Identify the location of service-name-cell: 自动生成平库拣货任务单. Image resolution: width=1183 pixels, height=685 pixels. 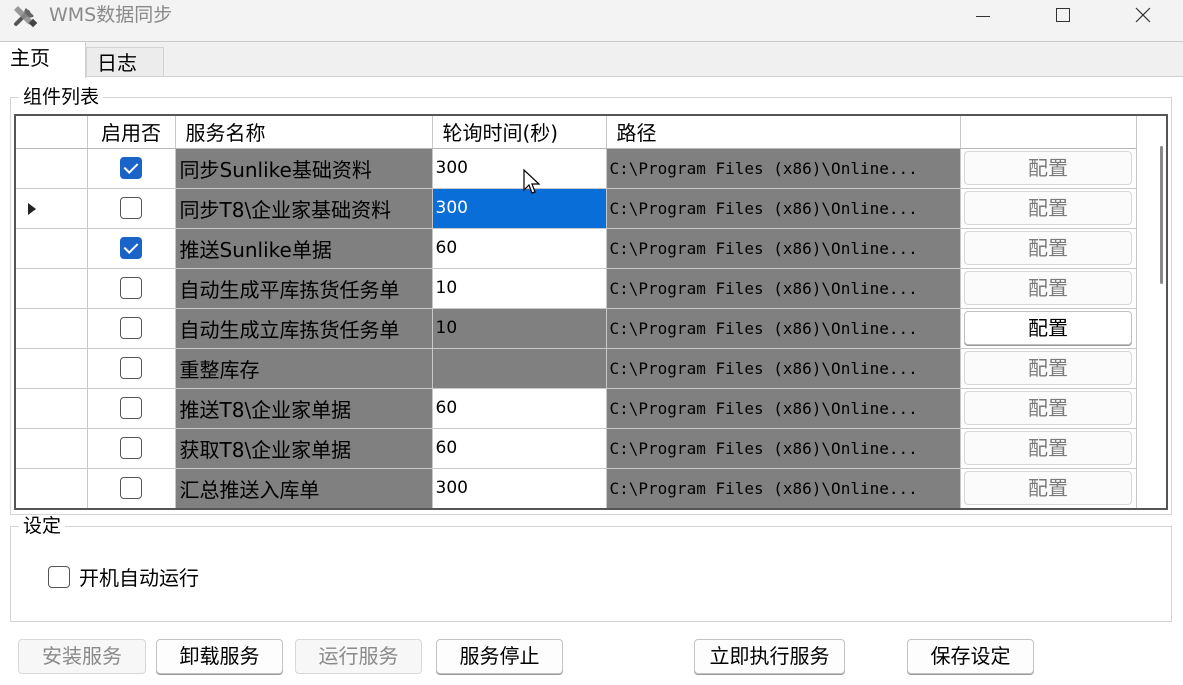
(304, 288).